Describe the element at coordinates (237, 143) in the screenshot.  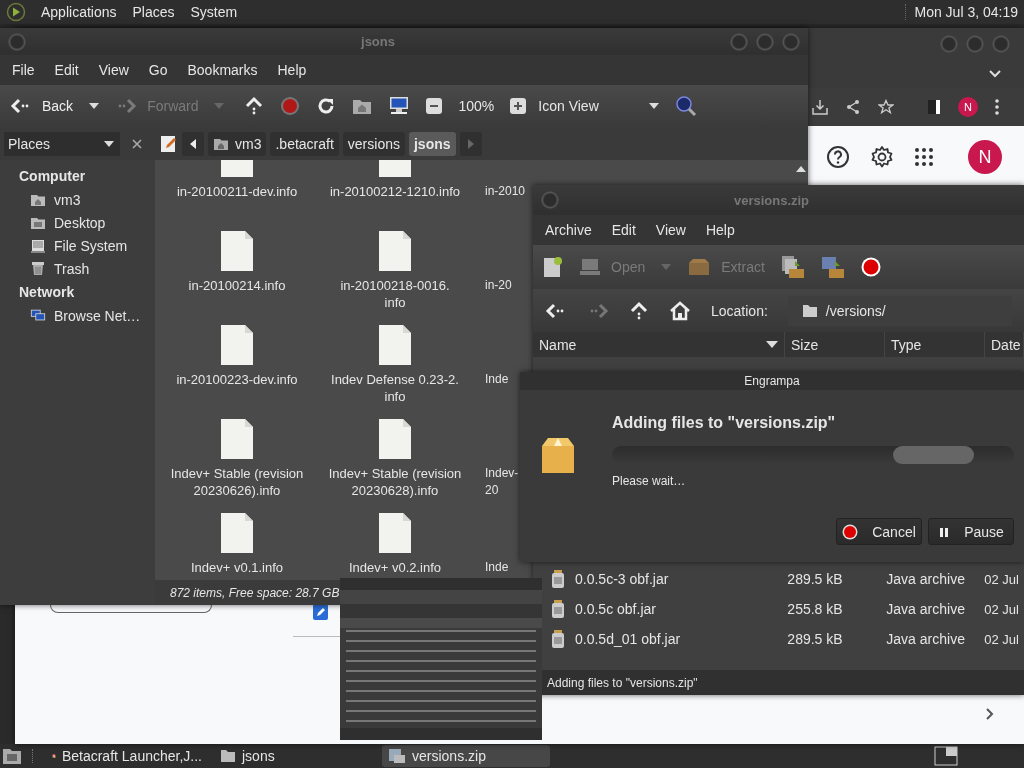
I see `path-button: vm3` at that location.